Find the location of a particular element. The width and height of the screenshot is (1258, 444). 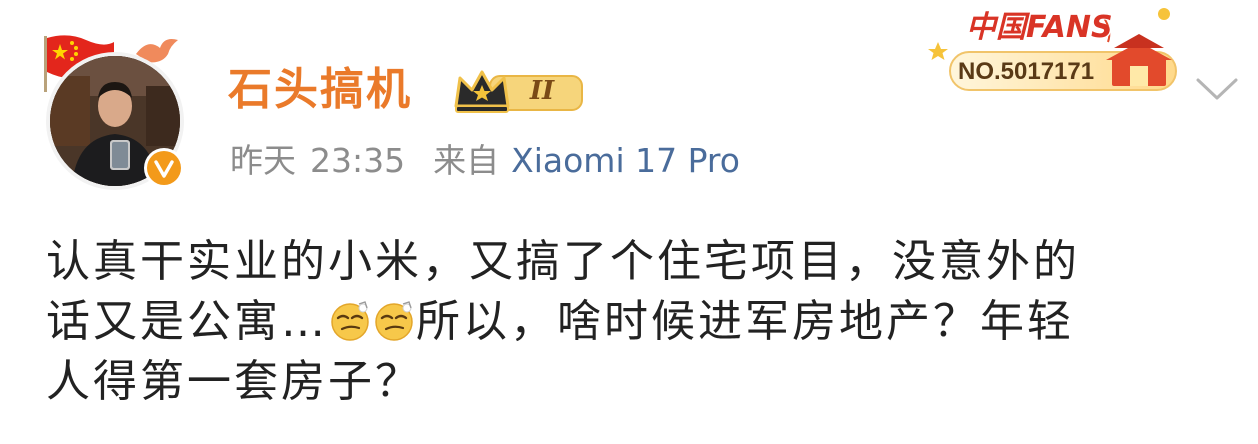

chevron-down-icon is located at coordinates (1217, 90).